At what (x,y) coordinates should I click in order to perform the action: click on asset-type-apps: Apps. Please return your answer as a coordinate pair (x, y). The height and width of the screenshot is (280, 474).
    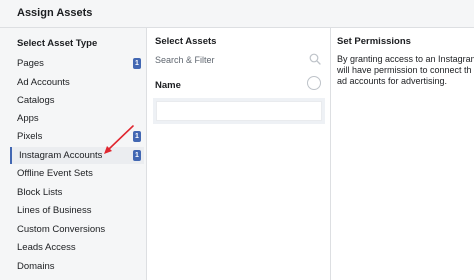
    Looking at the image, I should click on (77, 118).